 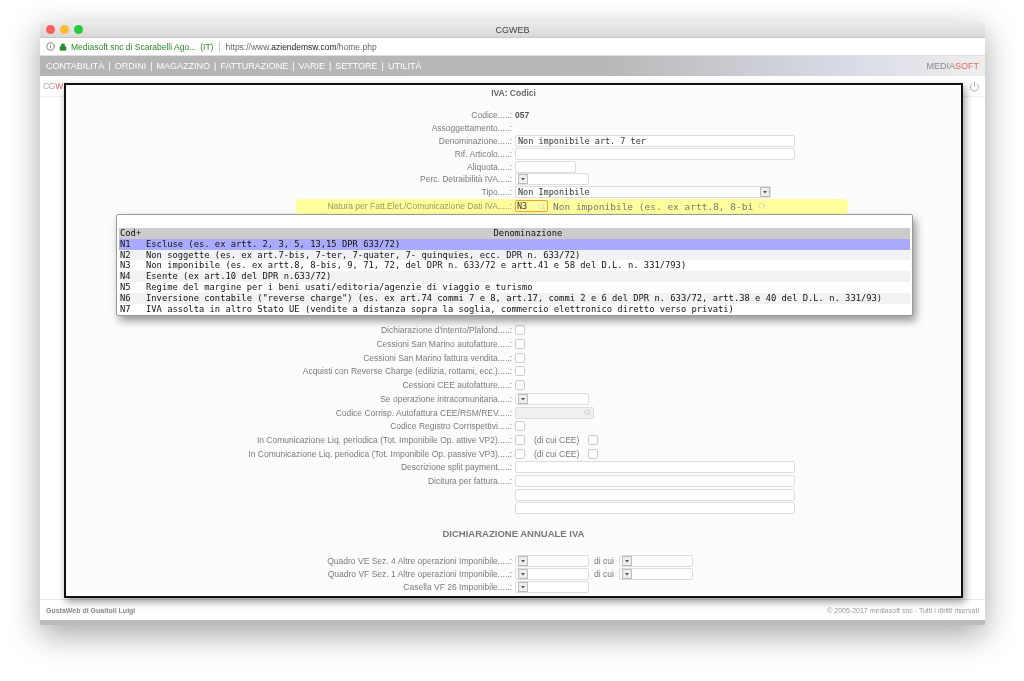 What do you see at coordinates (513, 534) in the screenshot?
I see `section-heading: DICHIARAZIONE ANNUALE IVA` at bounding box center [513, 534].